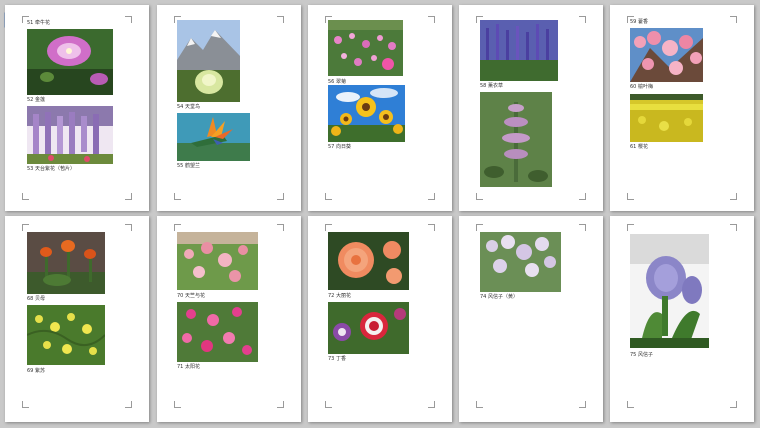 Image resolution: width=760 pixels, height=428 pixels. Describe the element at coordinates (531, 319) in the screenshot. I see `document-page: 74 风信子（黄）` at that location.